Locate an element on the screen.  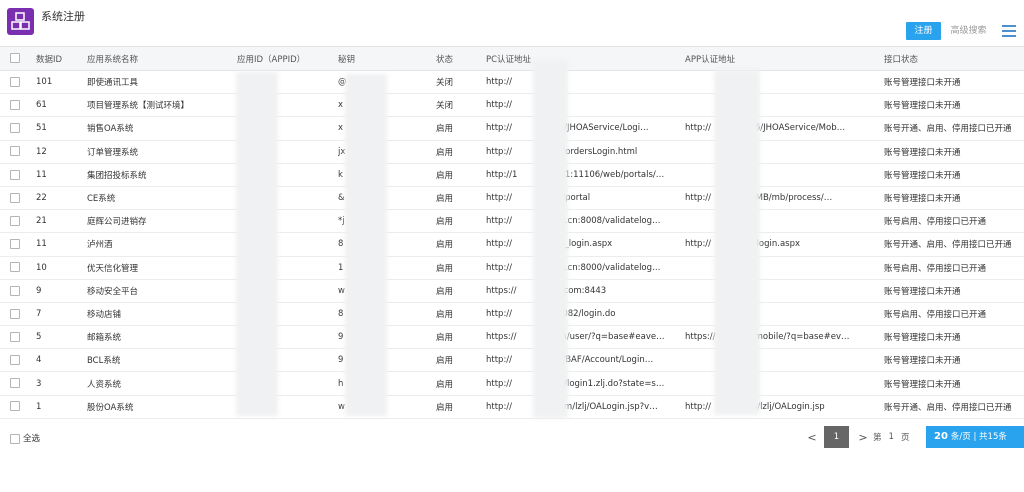
cell-interface-status: 账号启用、停用接口已开通 is located at coordinates (935, 268).